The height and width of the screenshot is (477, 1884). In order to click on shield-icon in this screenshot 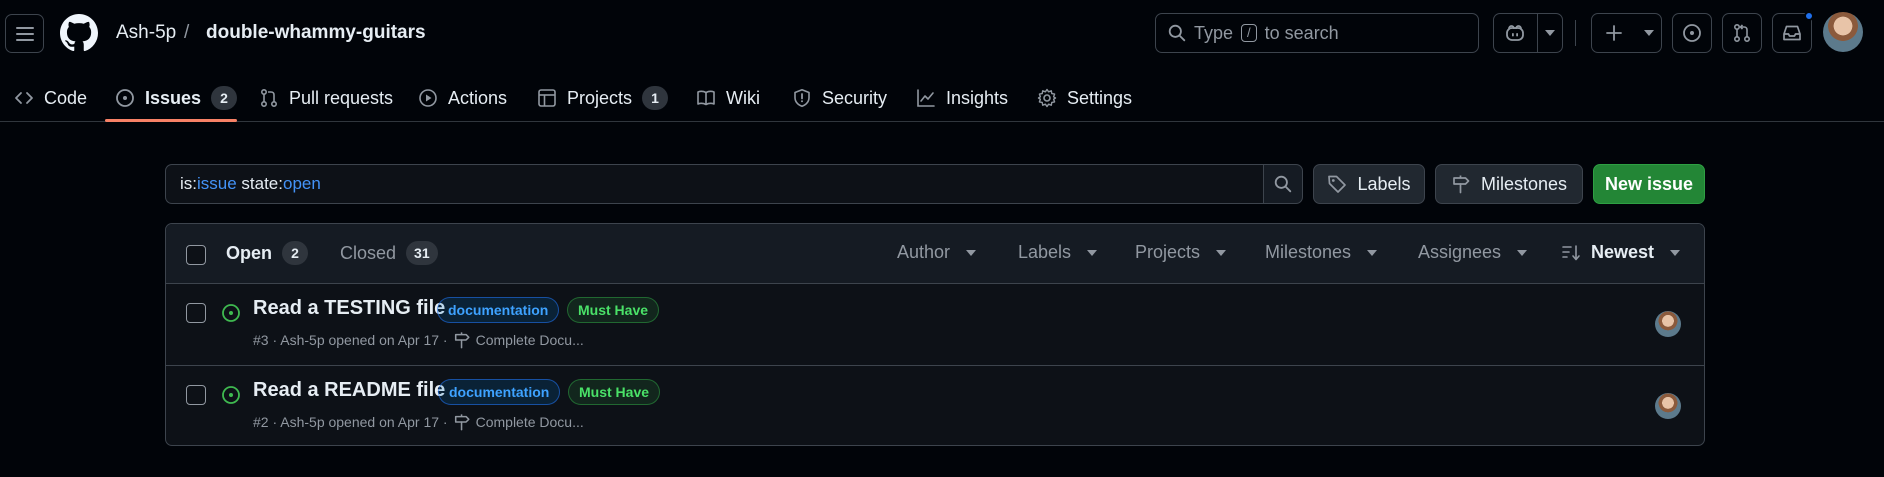, I will do `click(802, 98)`.